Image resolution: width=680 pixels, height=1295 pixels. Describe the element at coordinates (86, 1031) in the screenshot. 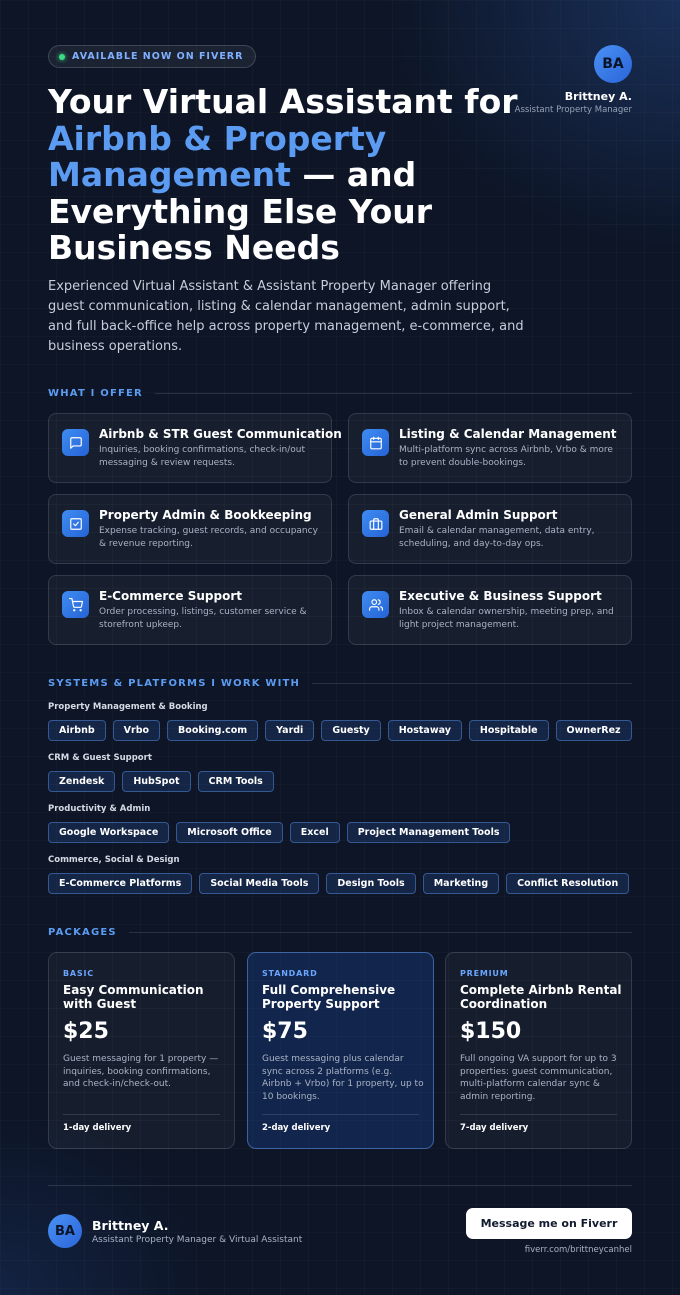

I see `package-price: $25` at that location.